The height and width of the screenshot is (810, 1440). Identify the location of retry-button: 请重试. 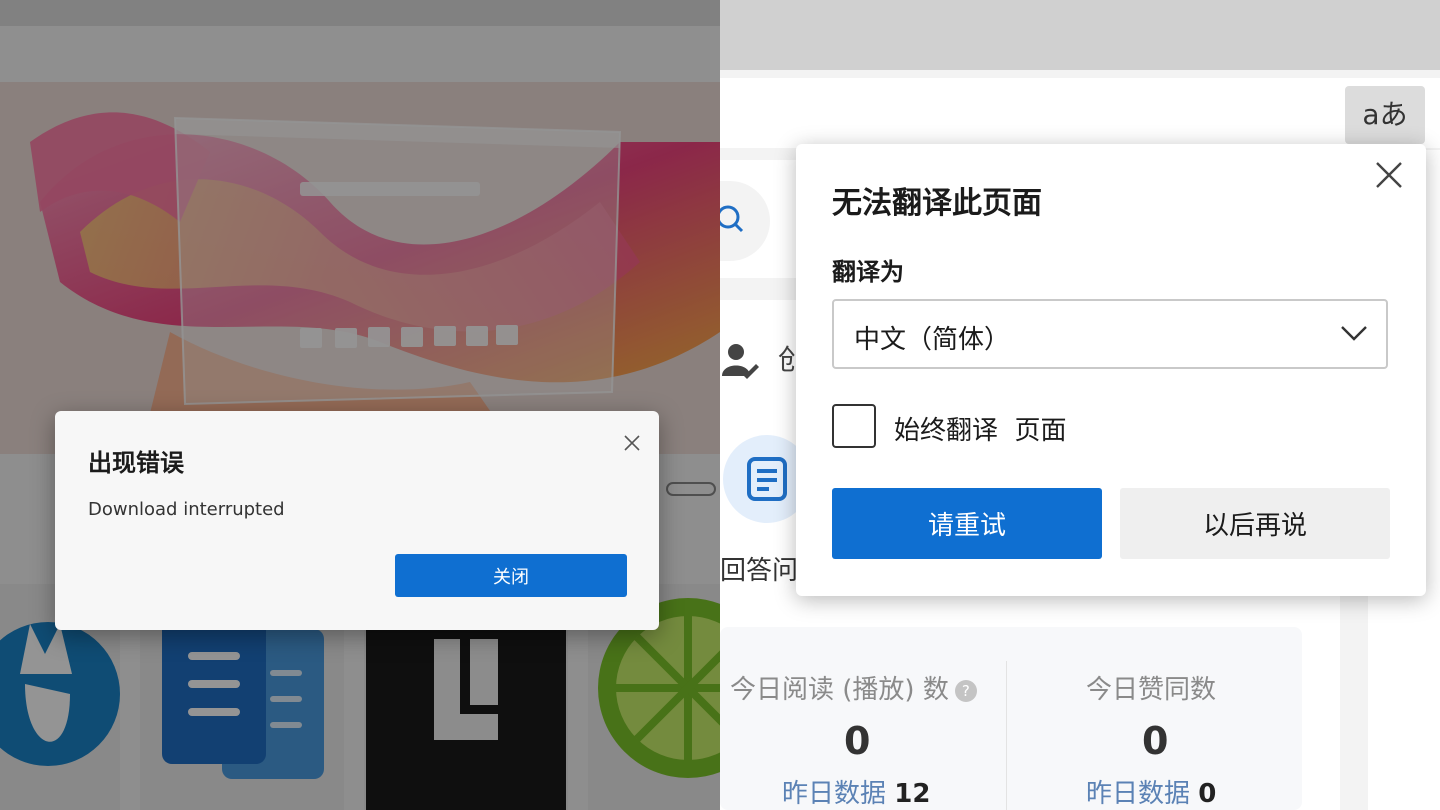
(967, 523).